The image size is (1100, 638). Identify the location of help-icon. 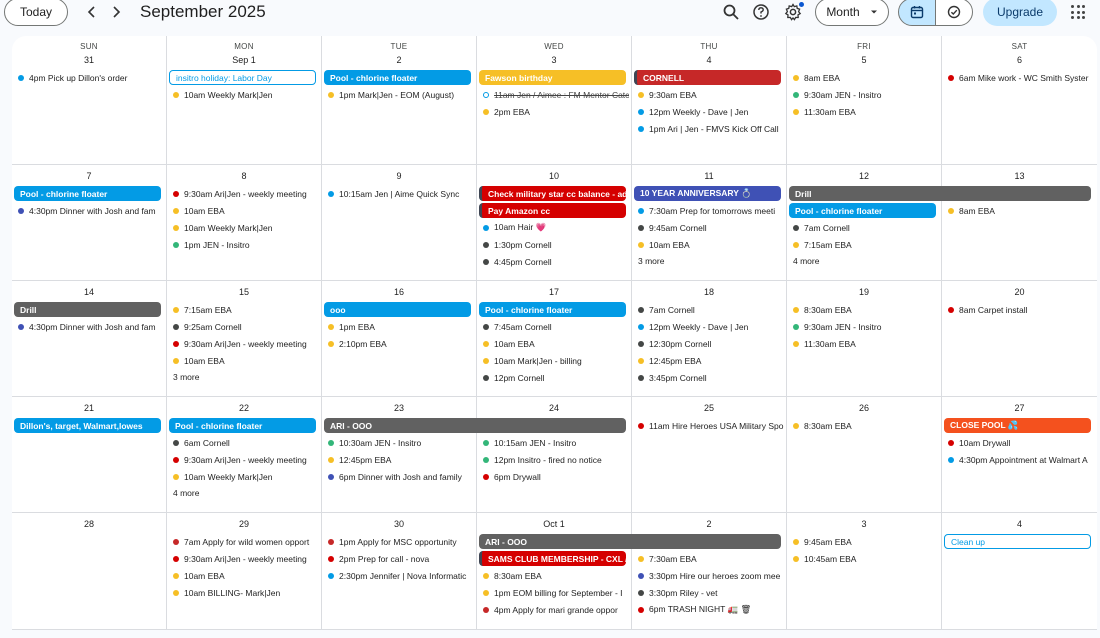
(761, 12).